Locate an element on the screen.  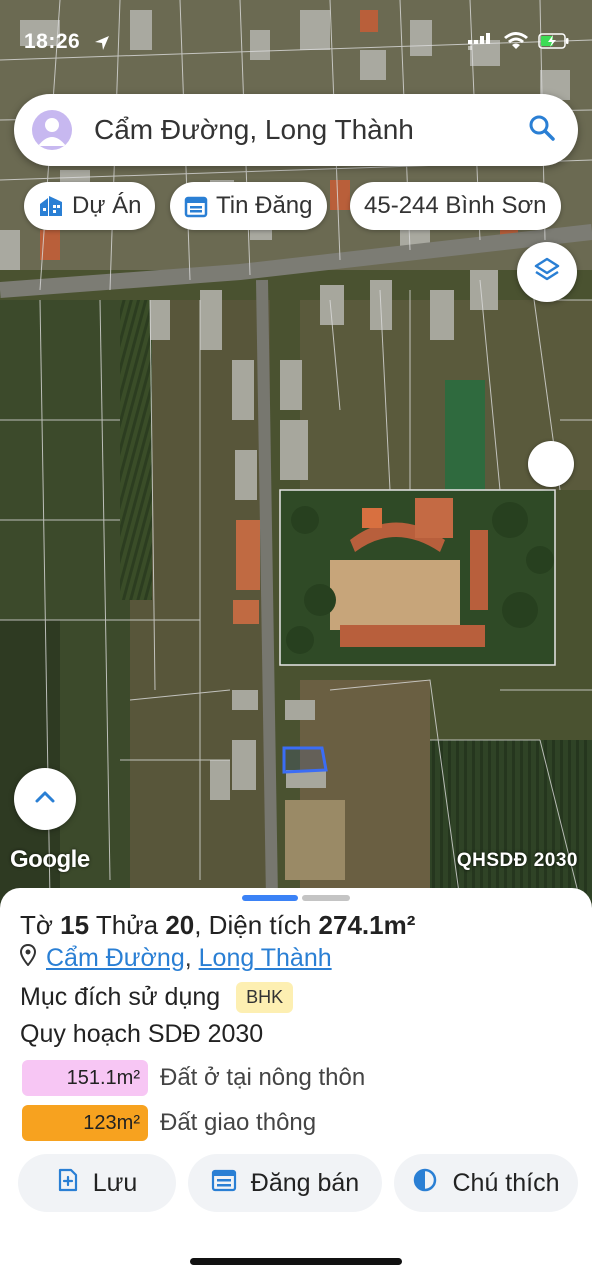
plot-word: Thửa is located at coordinates (127, 925).